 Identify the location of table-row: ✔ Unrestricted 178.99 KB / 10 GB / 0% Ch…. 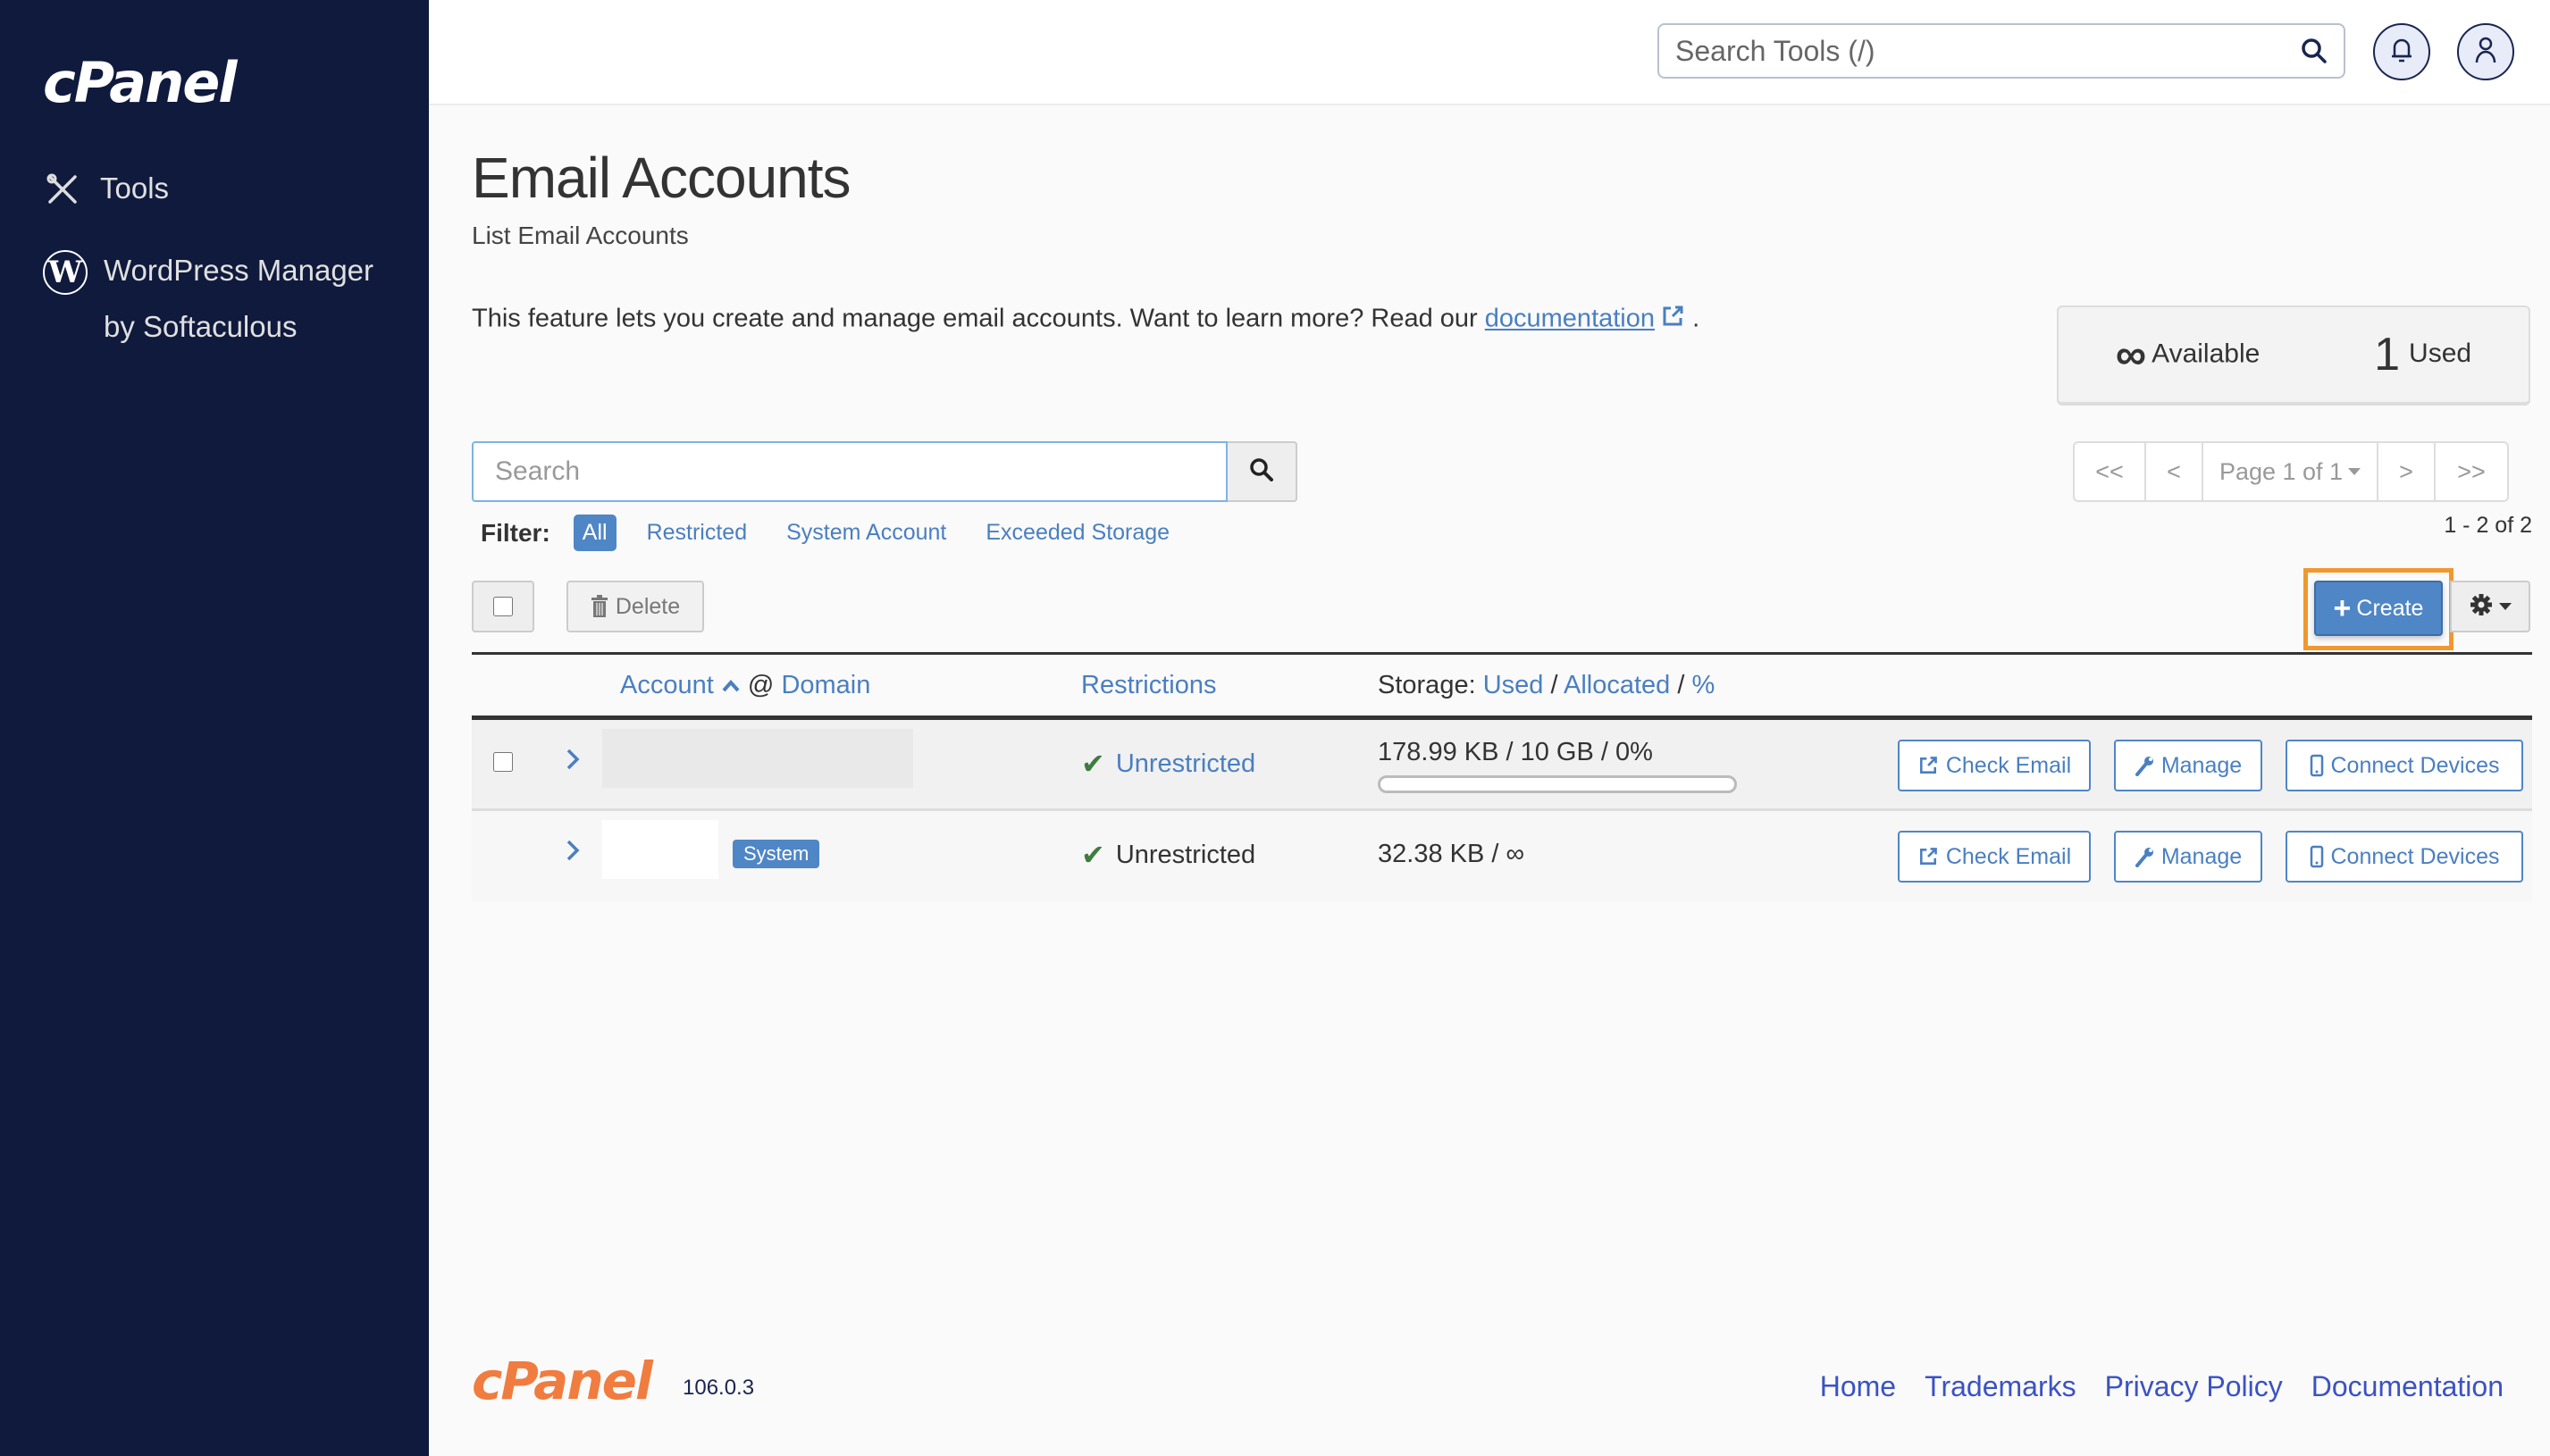
(1502, 765).